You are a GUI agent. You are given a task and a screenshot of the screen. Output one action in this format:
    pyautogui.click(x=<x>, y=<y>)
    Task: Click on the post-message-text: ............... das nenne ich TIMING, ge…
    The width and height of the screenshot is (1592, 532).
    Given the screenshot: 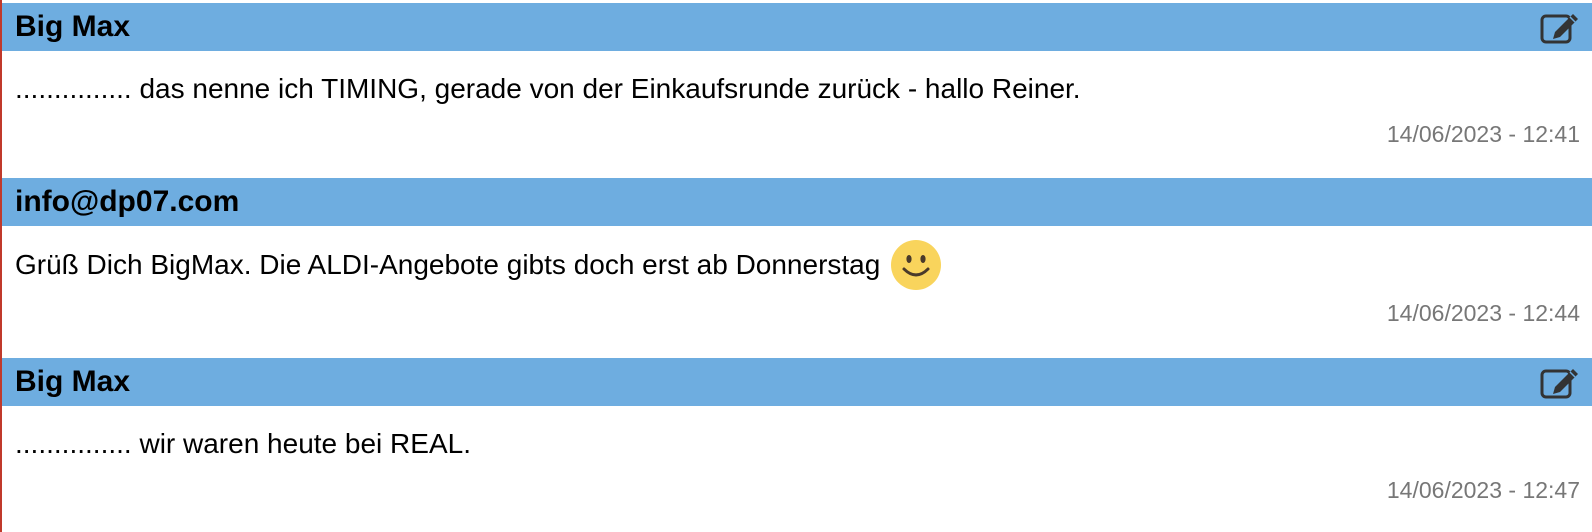 What is the action you would take?
    pyautogui.click(x=548, y=88)
    